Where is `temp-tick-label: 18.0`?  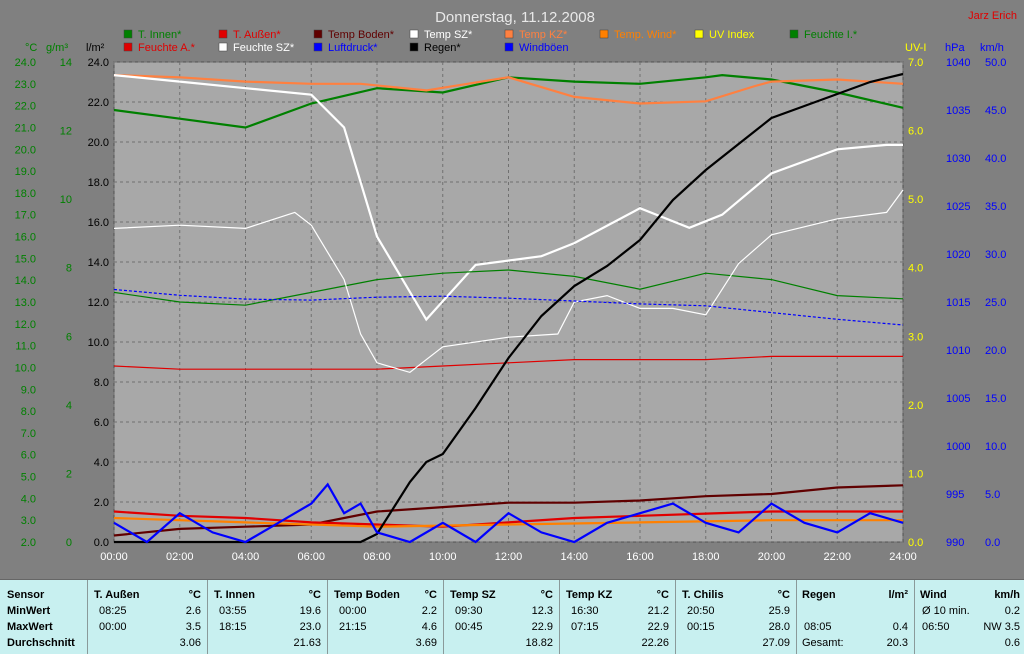
temp-tick-label: 18.0 is located at coordinates (25, 194).